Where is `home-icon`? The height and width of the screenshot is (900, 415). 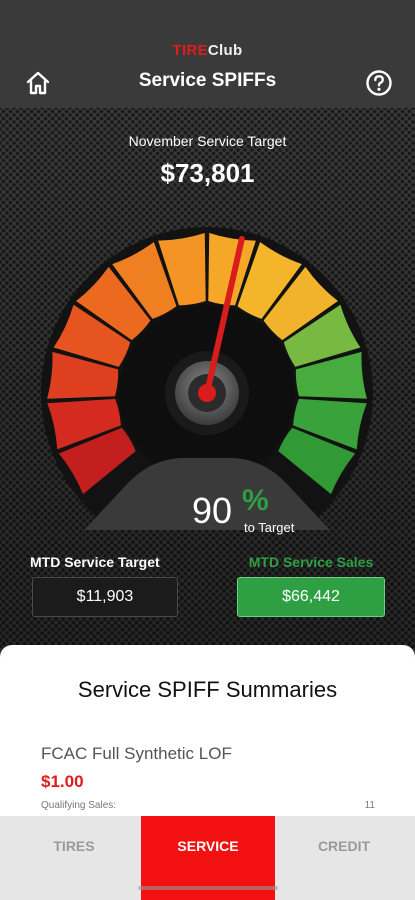 home-icon is located at coordinates (38, 83).